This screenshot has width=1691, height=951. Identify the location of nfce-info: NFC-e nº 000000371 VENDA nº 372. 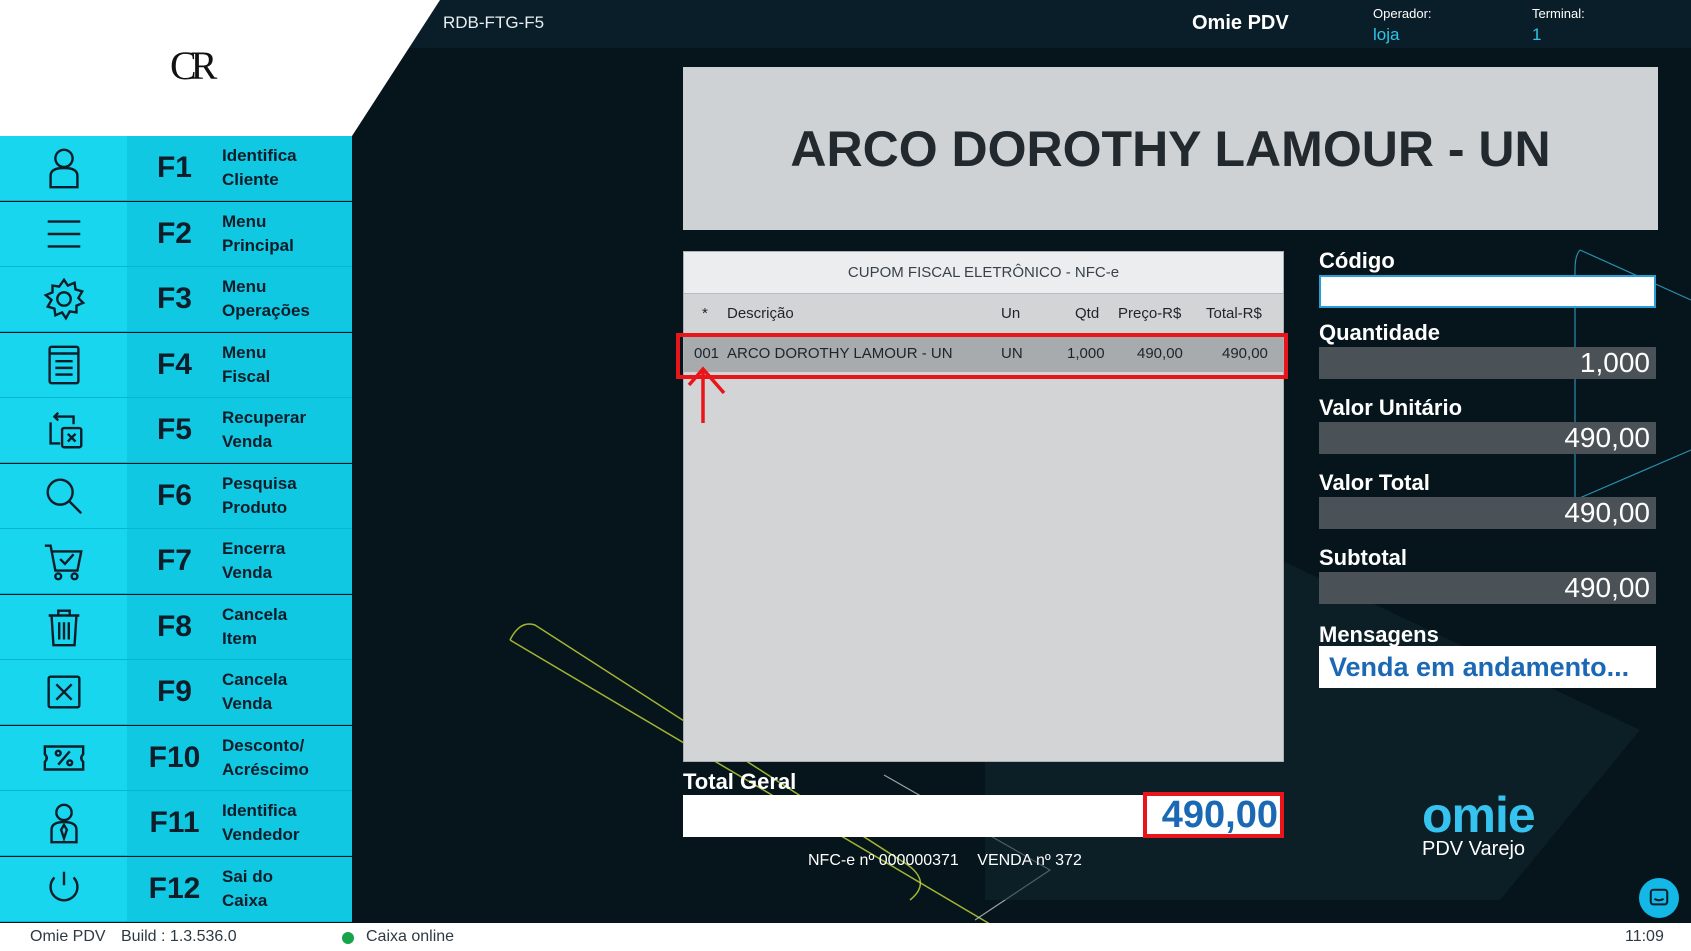
(952, 861).